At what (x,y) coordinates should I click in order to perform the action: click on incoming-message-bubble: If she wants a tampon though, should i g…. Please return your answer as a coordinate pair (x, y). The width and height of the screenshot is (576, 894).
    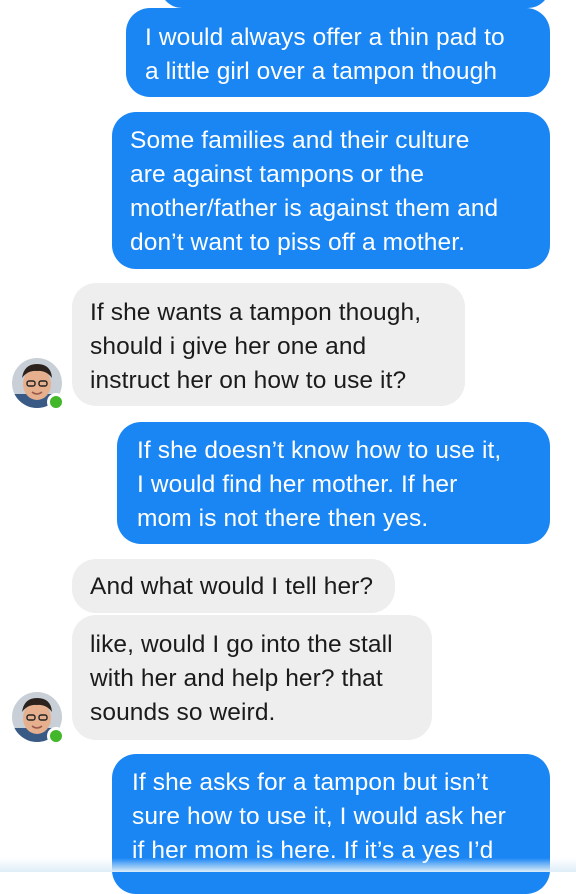
    Looking at the image, I should click on (268, 344).